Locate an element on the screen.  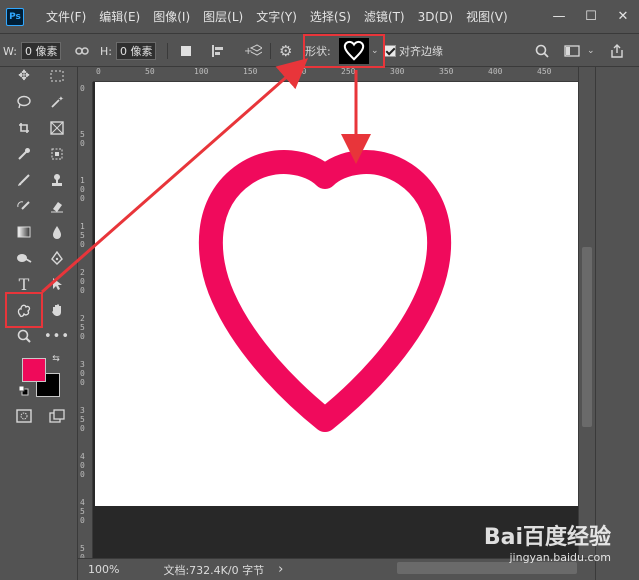
menu-edit: 编辑(E) is located at coordinates (119, 16).